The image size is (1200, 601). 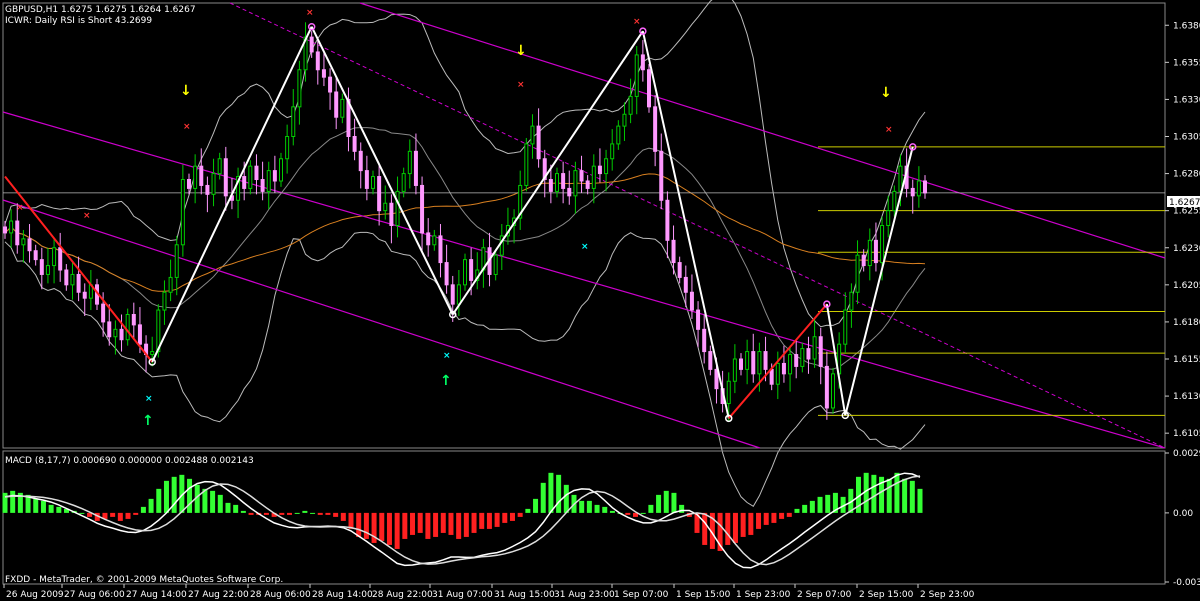 What do you see at coordinates (156, 595) in the screenshot?
I see `time-tick-label: 27 Aug 14:00` at bounding box center [156, 595].